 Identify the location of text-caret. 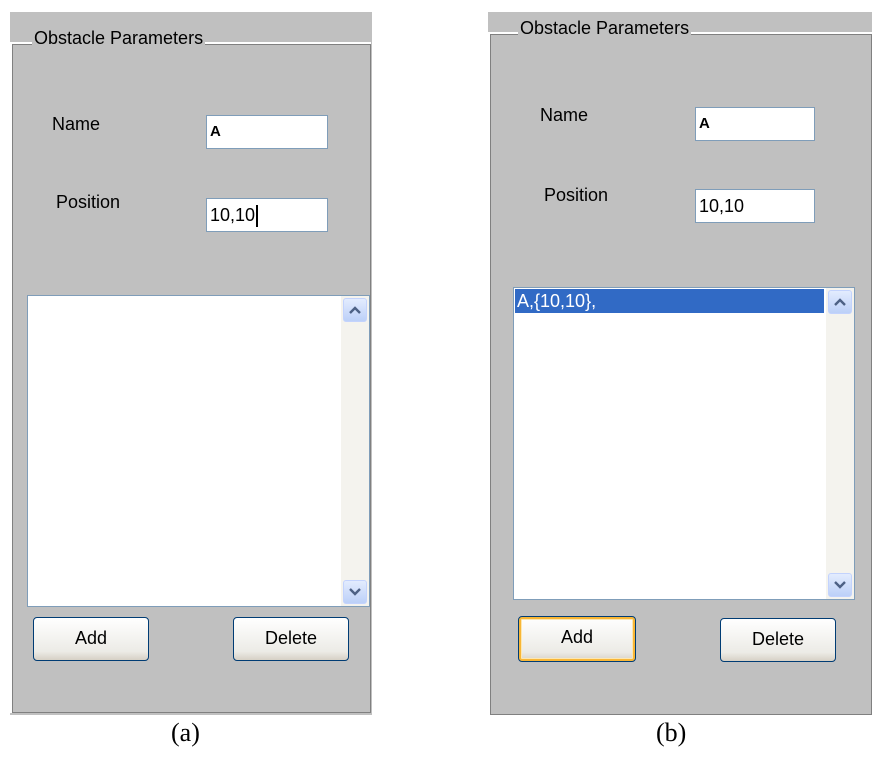
(257, 216).